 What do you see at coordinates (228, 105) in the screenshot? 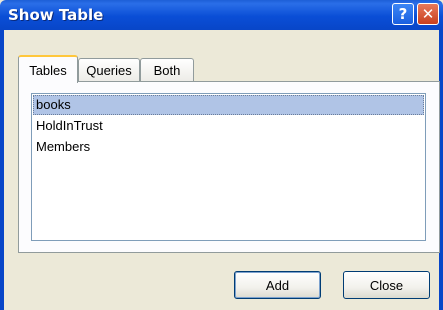
I see `list-item-books: books` at bounding box center [228, 105].